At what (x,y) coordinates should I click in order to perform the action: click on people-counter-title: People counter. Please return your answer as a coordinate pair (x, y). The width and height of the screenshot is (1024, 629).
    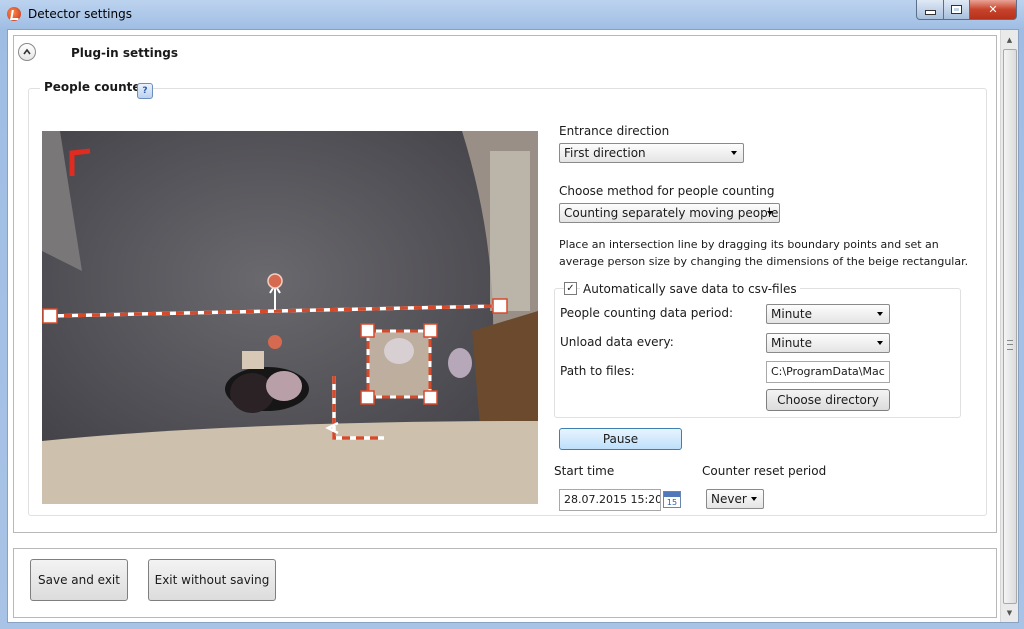
    Looking at the image, I should click on (95, 87).